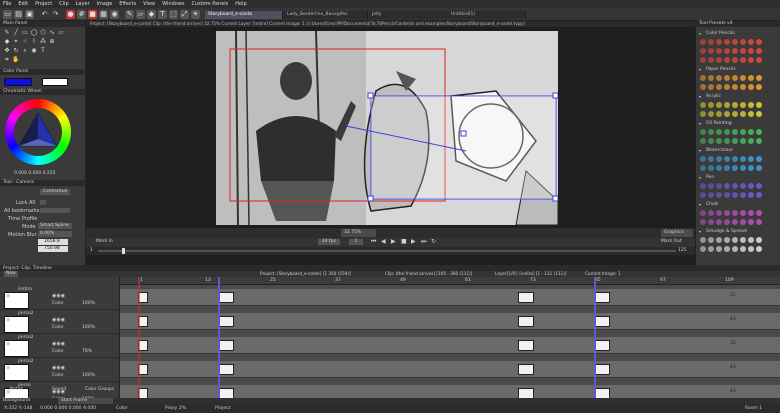 The height and width of the screenshot is (413, 780). What do you see at coordinates (43, 33) in the screenshot?
I see `polygon-tool-icon: ⬡` at bounding box center [43, 33].